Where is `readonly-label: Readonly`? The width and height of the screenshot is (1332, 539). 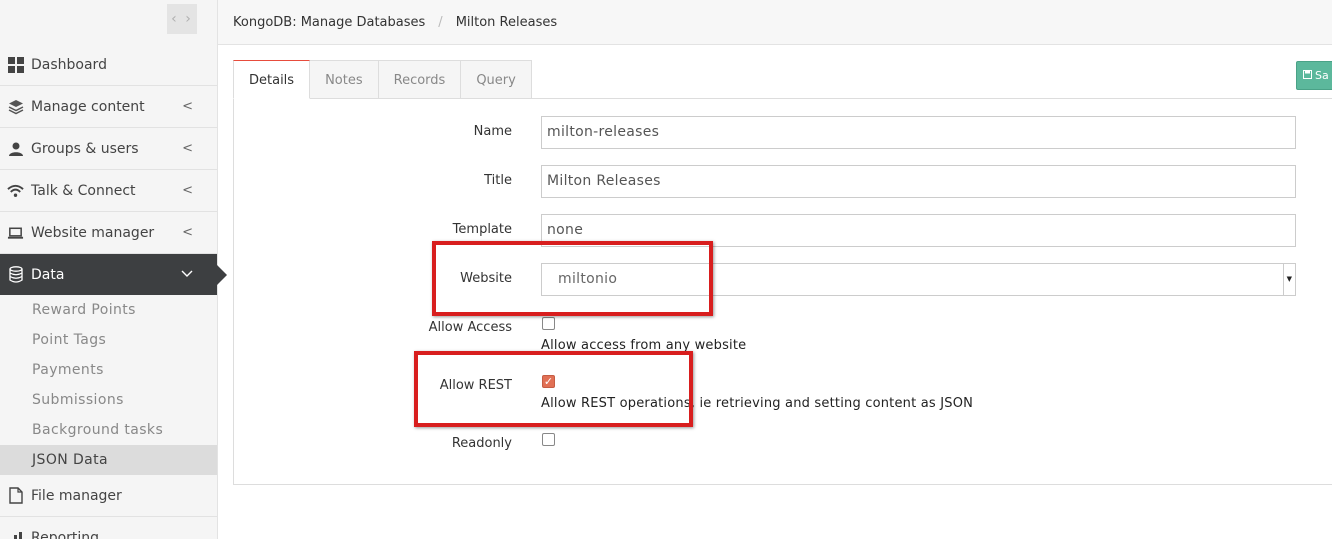
readonly-label: Readonly is located at coordinates (481, 443).